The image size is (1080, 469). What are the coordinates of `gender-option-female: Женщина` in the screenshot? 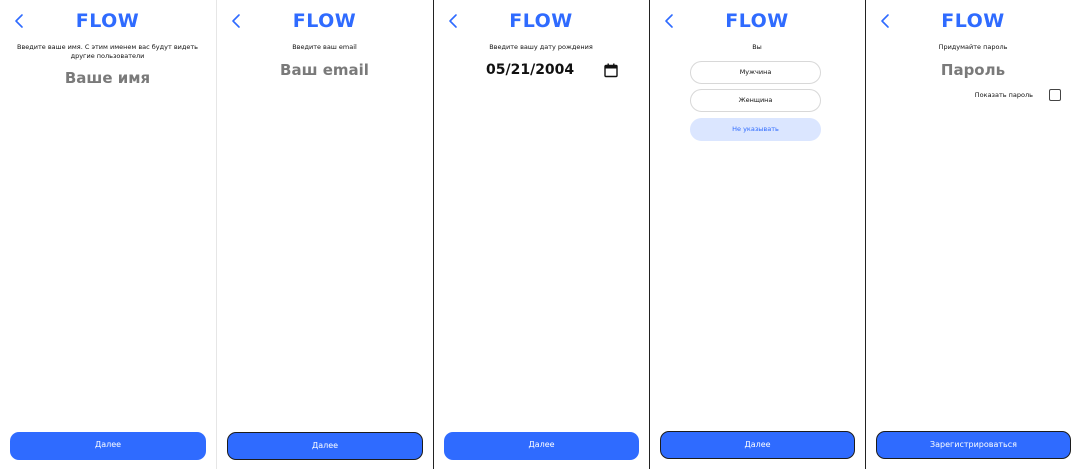 It's located at (755, 100).